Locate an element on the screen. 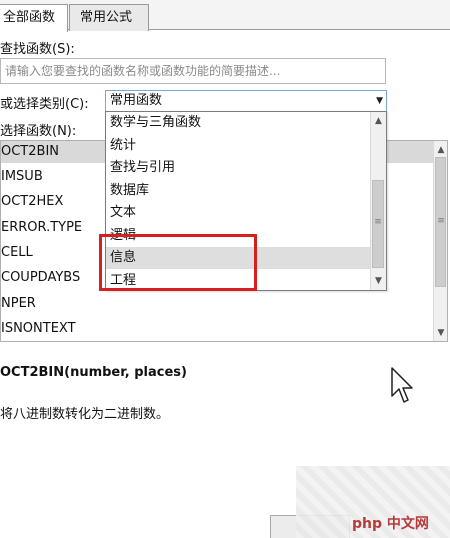 This screenshot has height=538, width=450. category-option-database: 数据库 is located at coordinates (238, 191).